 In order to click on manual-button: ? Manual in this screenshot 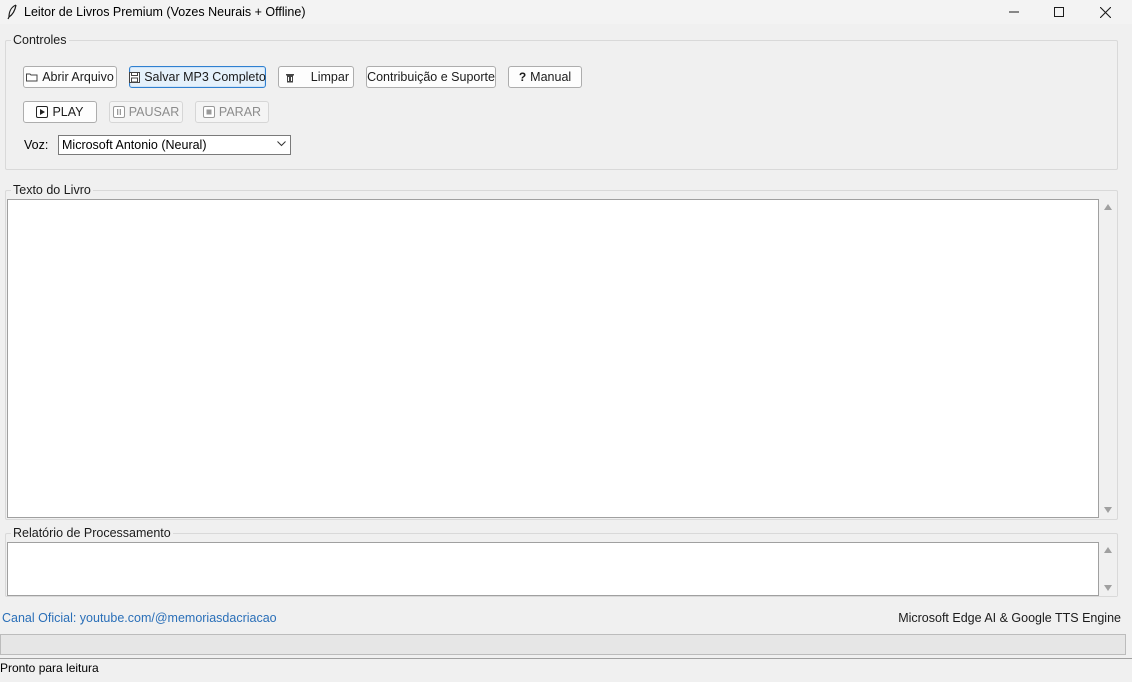, I will do `click(545, 77)`.